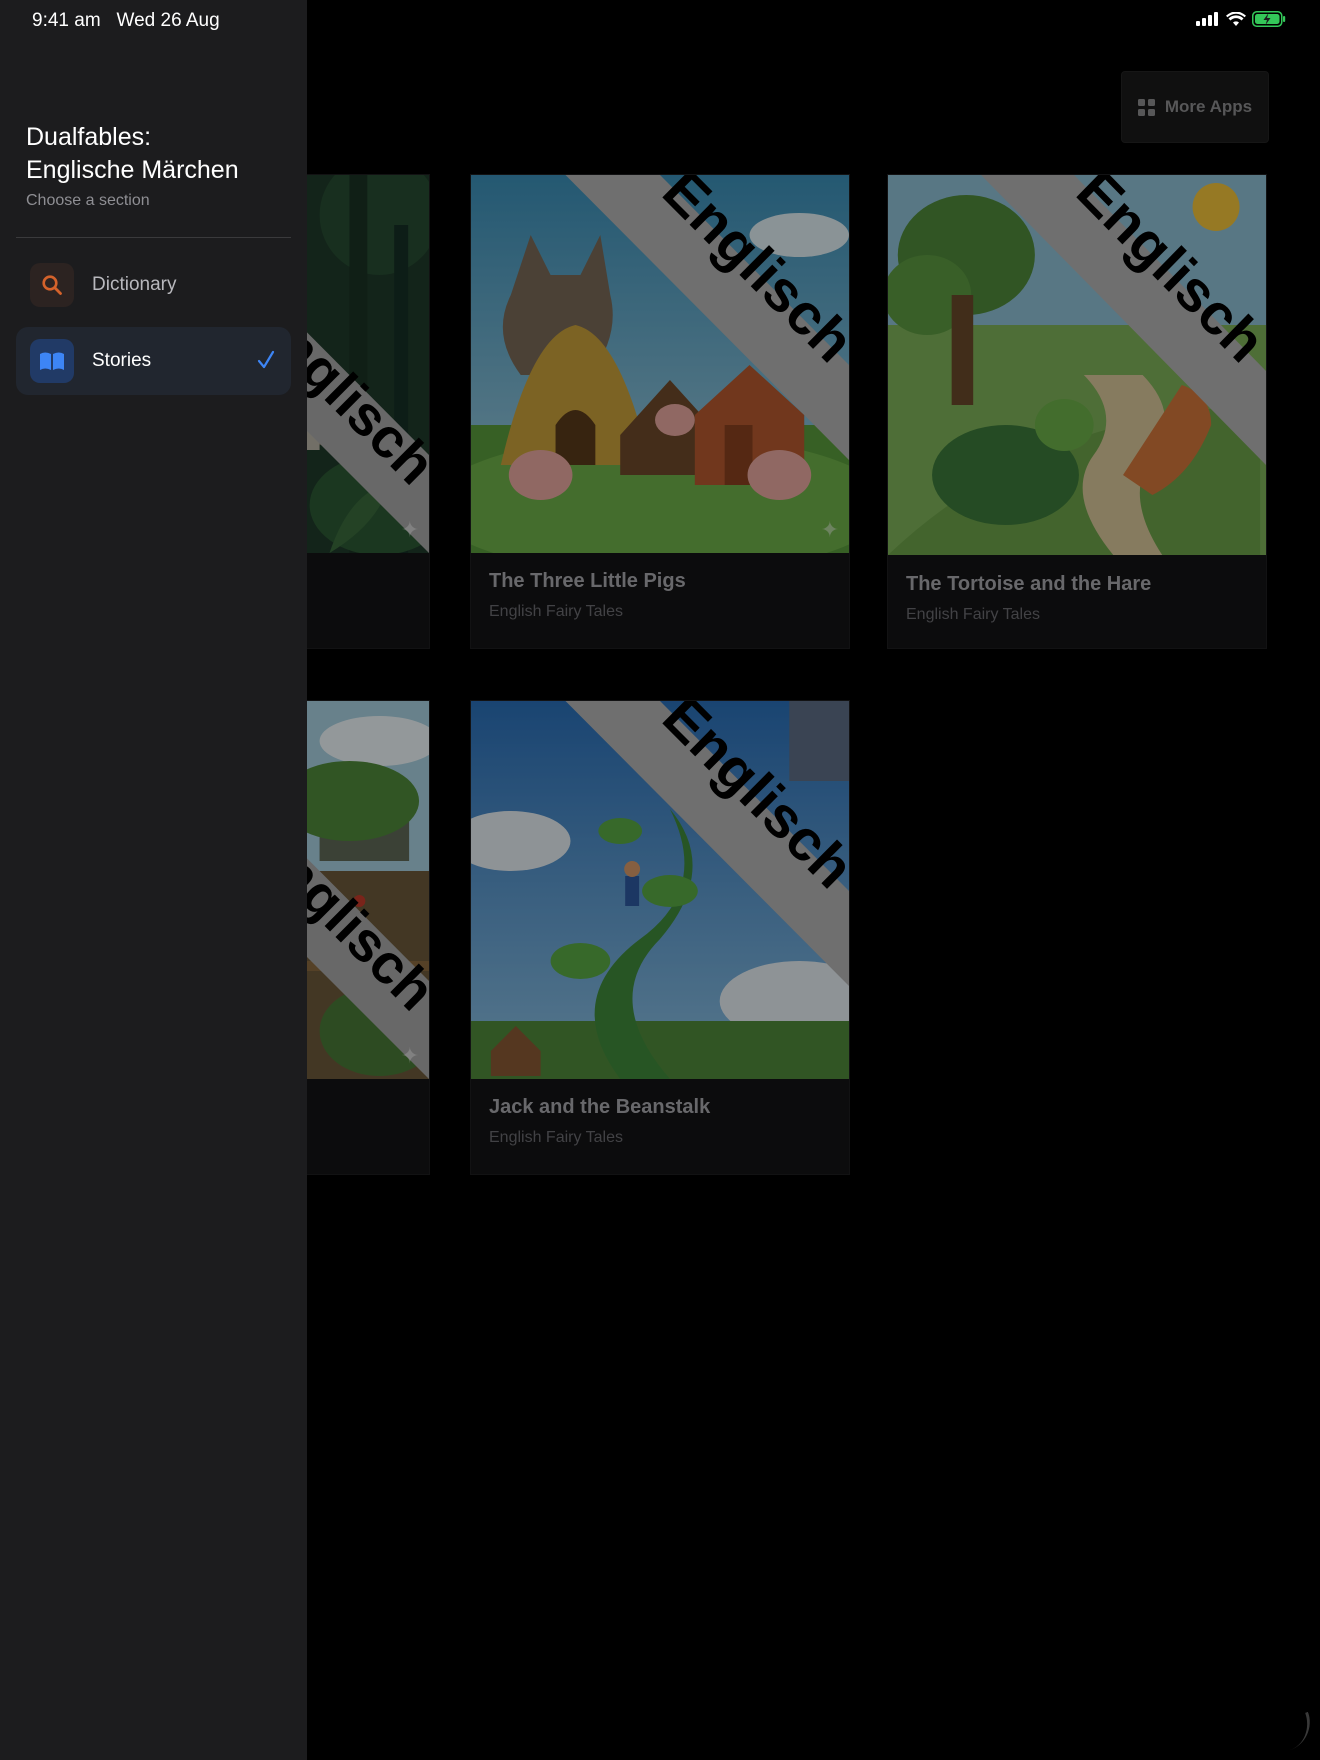 This screenshot has width=1320, height=1760. I want to click on book-icon, so click(52, 361).